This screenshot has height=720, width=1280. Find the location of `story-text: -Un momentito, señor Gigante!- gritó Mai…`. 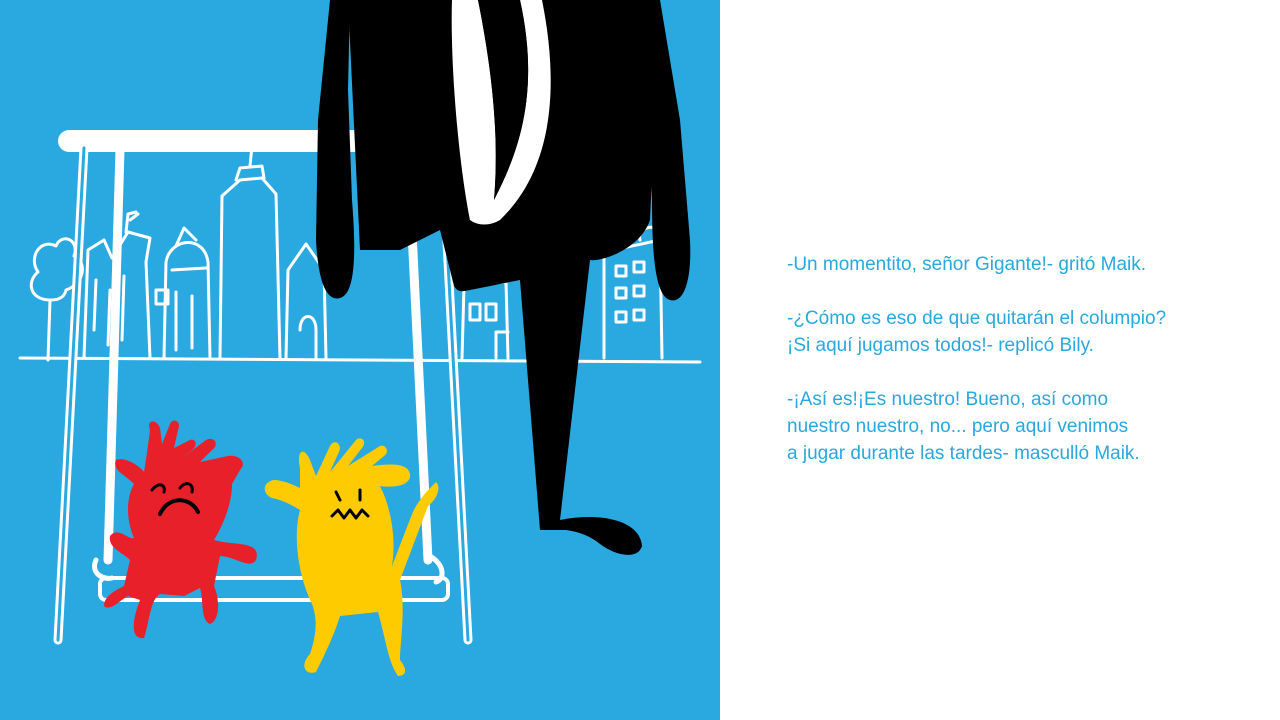

story-text: -Un momentito, señor Gigante!- gritó Mai… is located at coordinates (1017, 372).